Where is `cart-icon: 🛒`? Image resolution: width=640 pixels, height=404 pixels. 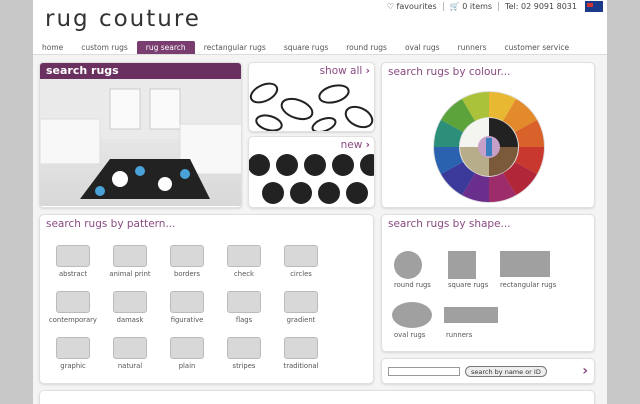 cart-icon: 🛒 is located at coordinates (454, 6).